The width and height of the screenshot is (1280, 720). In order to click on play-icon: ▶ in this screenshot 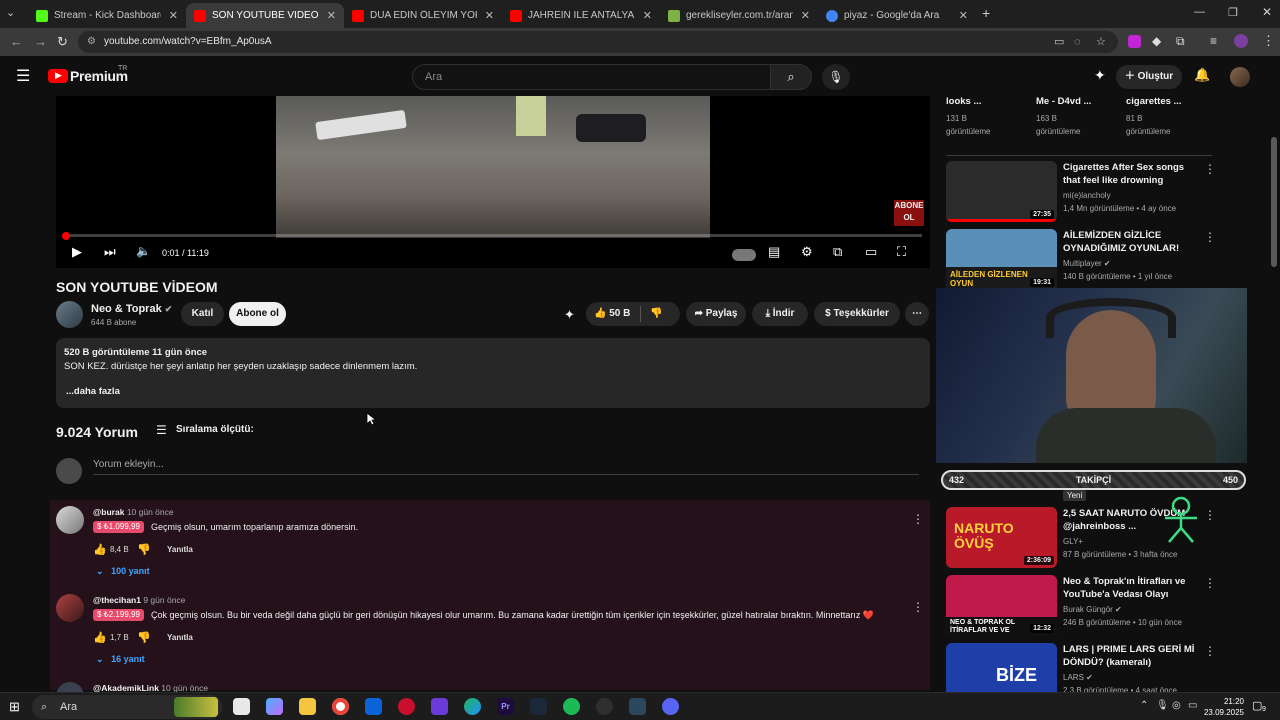, I will do `click(77, 252)`.